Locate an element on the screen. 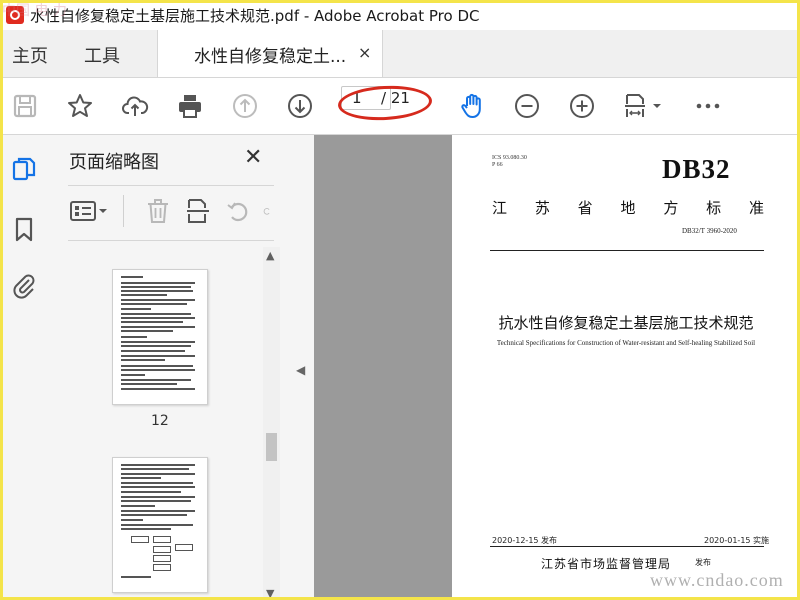 The width and height of the screenshot is (800, 600). zoom-out-icon is located at coordinates (527, 106).